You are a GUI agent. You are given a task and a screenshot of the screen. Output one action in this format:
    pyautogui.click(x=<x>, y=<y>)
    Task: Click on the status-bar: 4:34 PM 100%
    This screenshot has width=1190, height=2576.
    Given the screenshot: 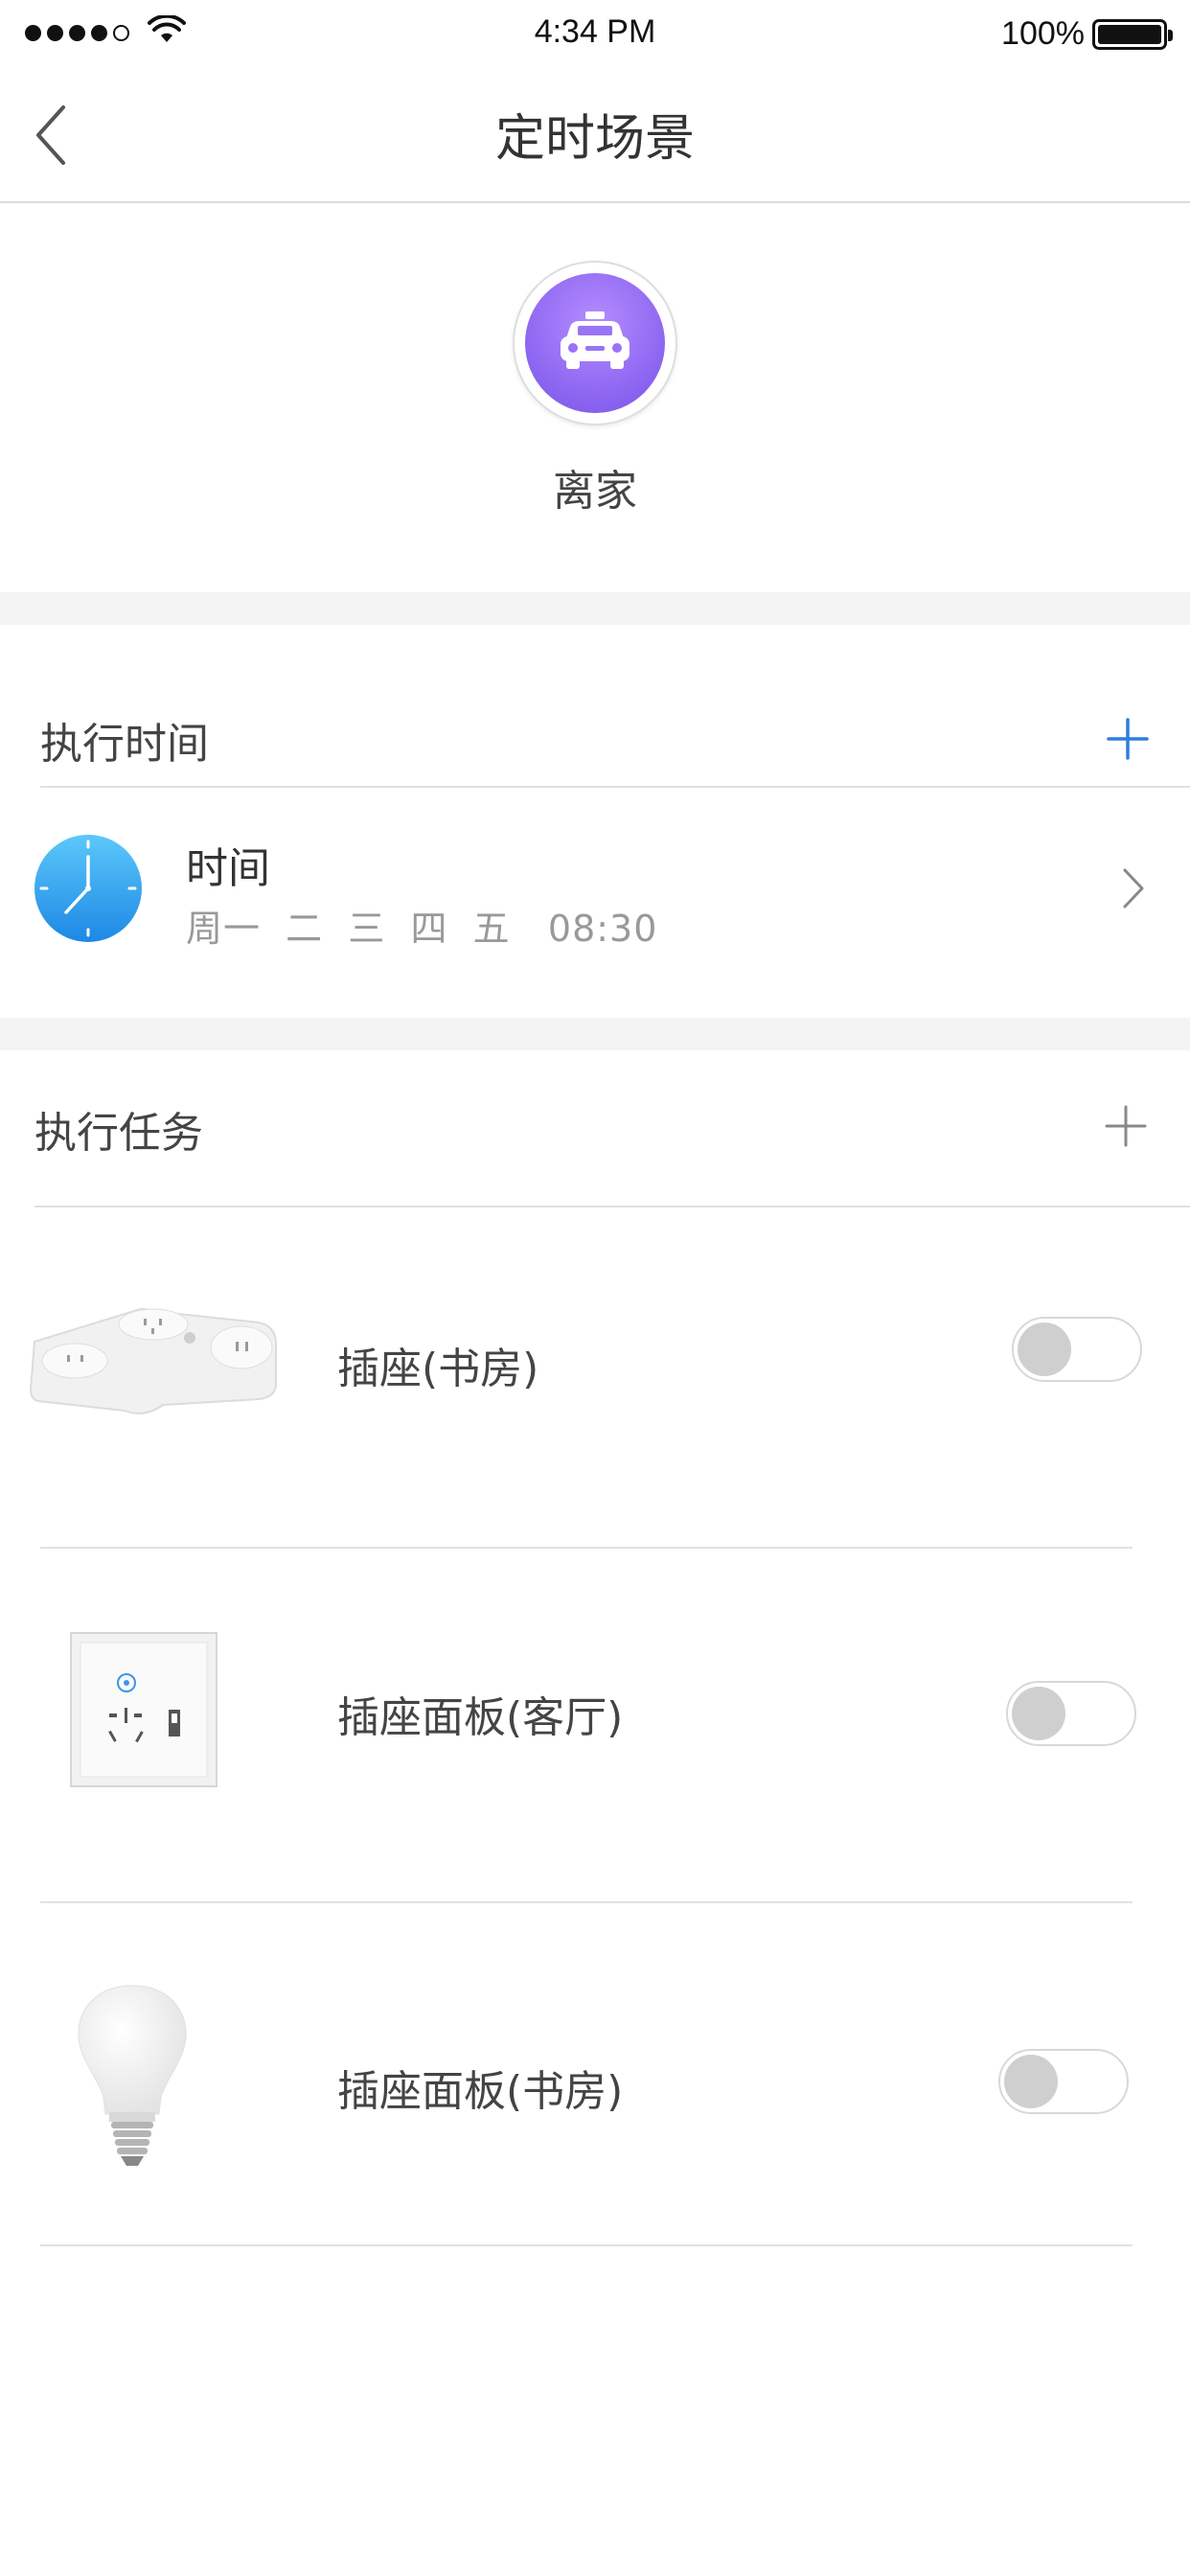 What is the action you would take?
    pyautogui.click(x=595, y=34)
    